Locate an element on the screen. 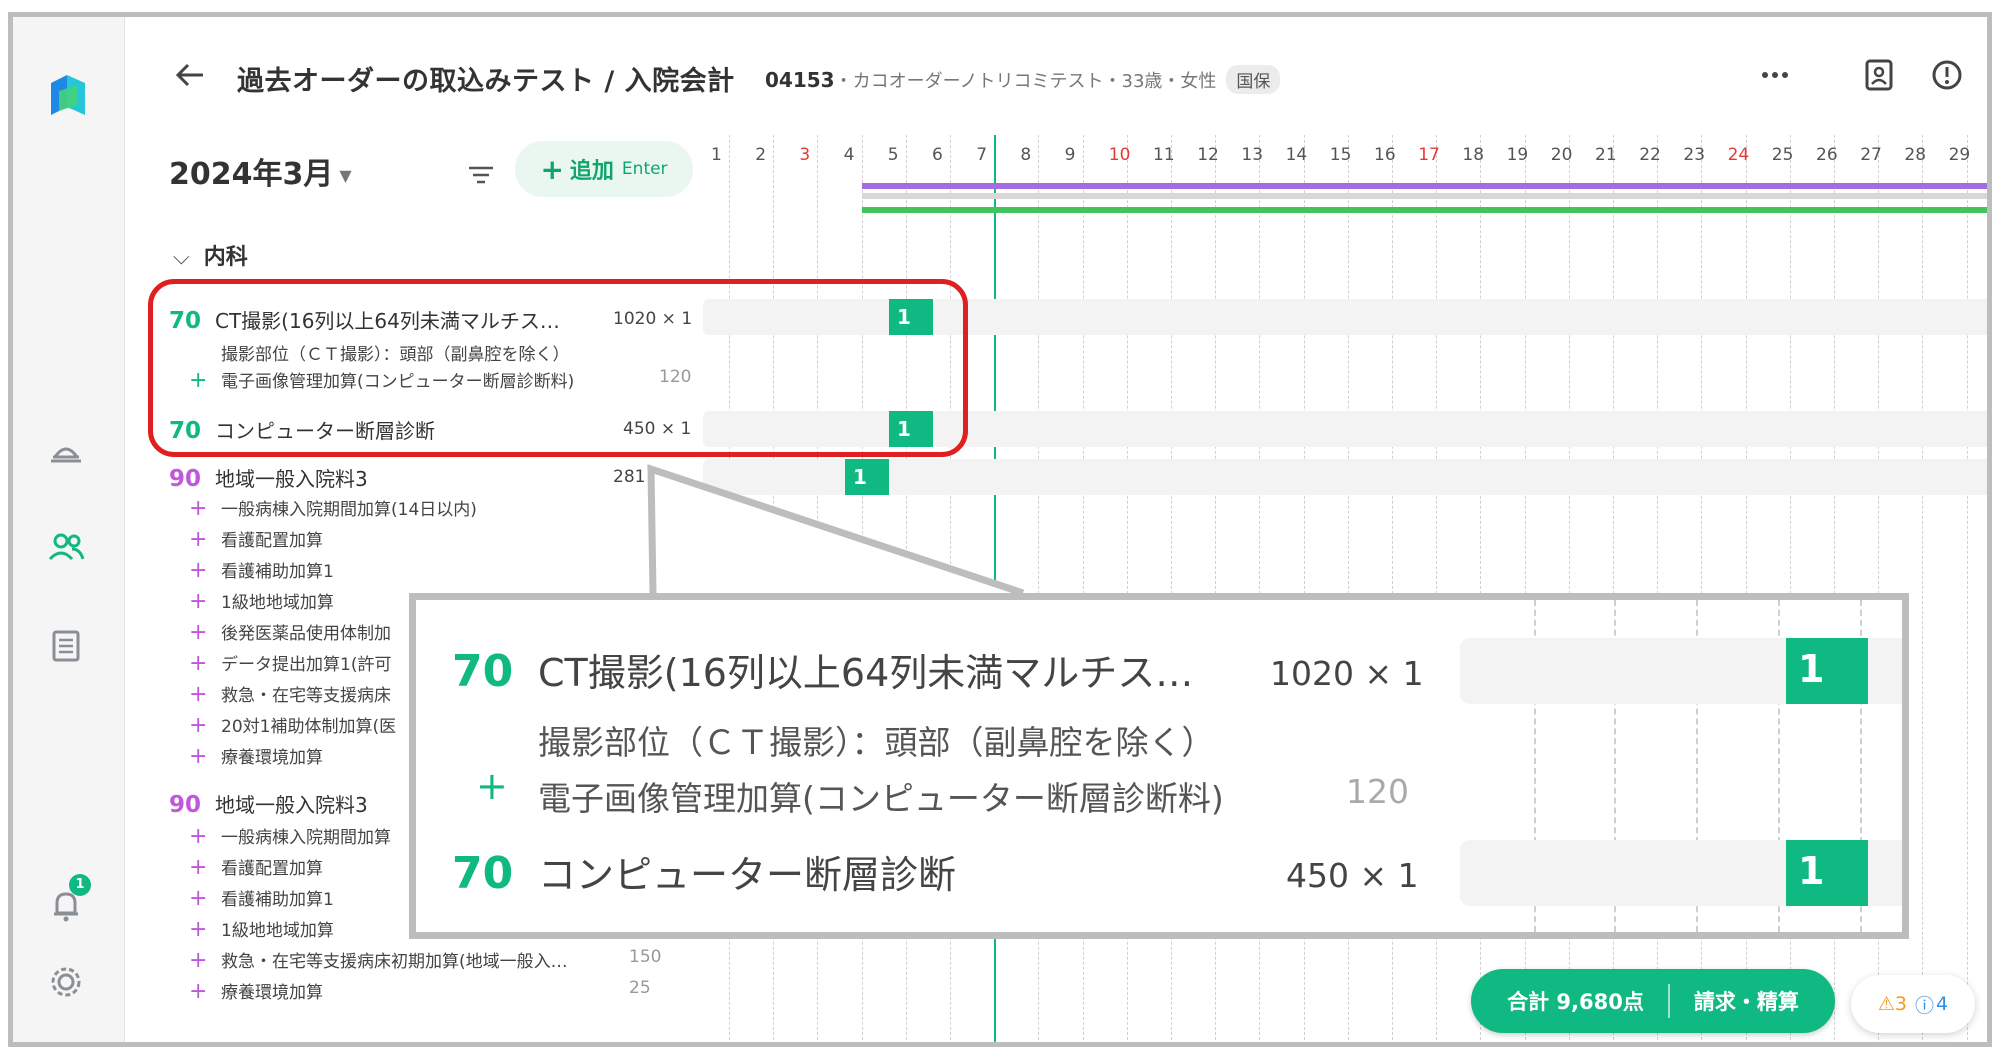 The width and height of the screenshot is (2000, 1057). divider is located at coordinates (1668, 1001).